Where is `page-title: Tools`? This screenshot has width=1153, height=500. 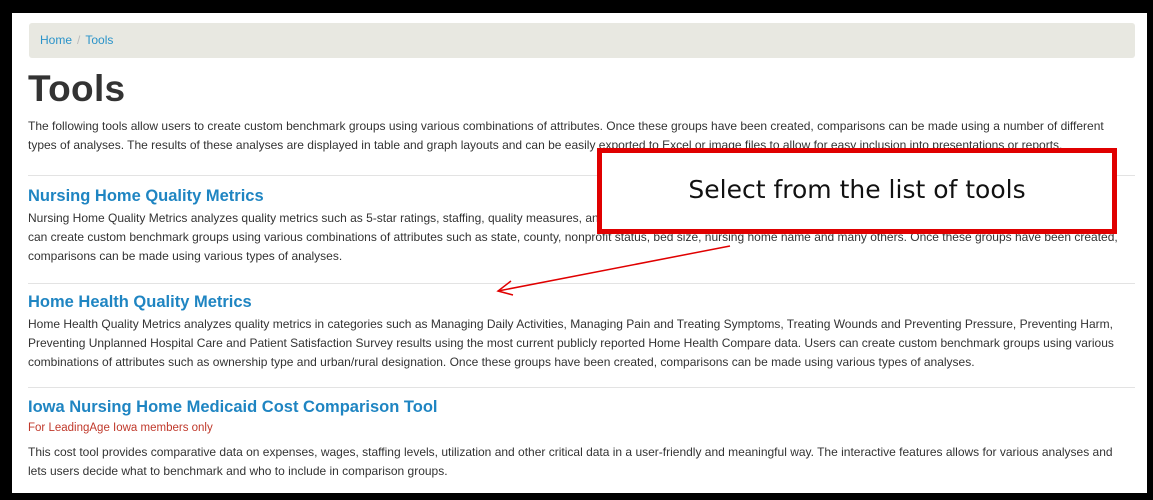 page-title: Tools is located at coordinates (77, 88).